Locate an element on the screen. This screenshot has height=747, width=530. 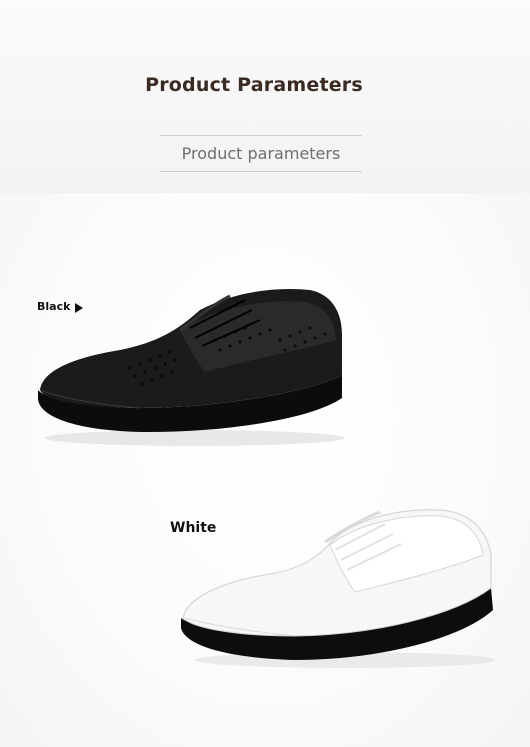
page-title: Product Parameters is located at coordinates (254, 85).